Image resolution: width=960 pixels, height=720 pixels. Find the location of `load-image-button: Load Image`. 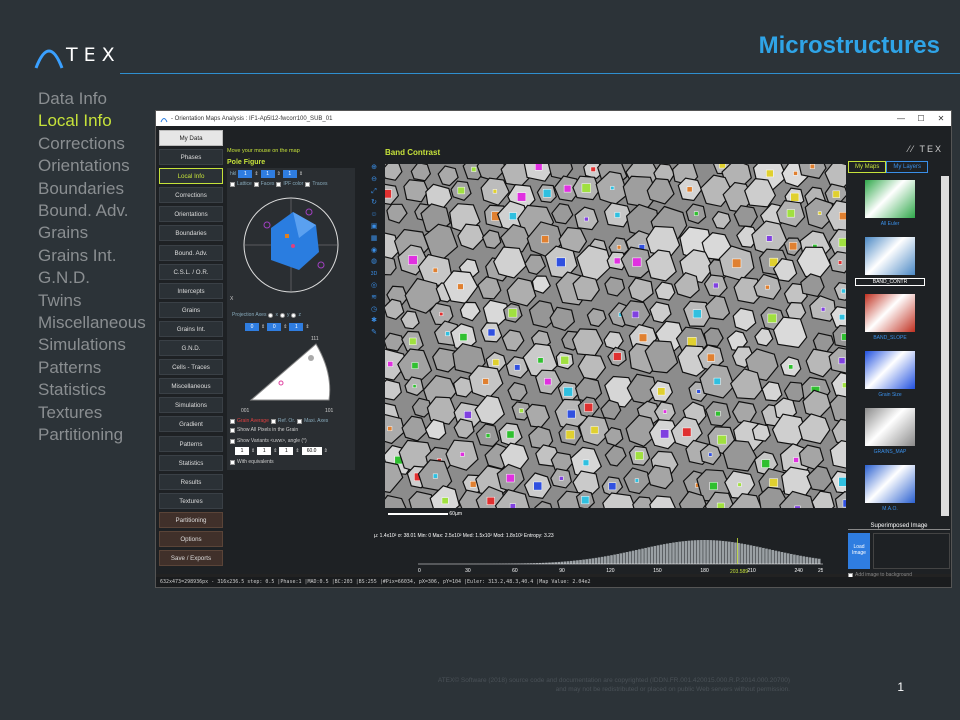

load-image-button: Load Image is located at coordinates (859, 551).